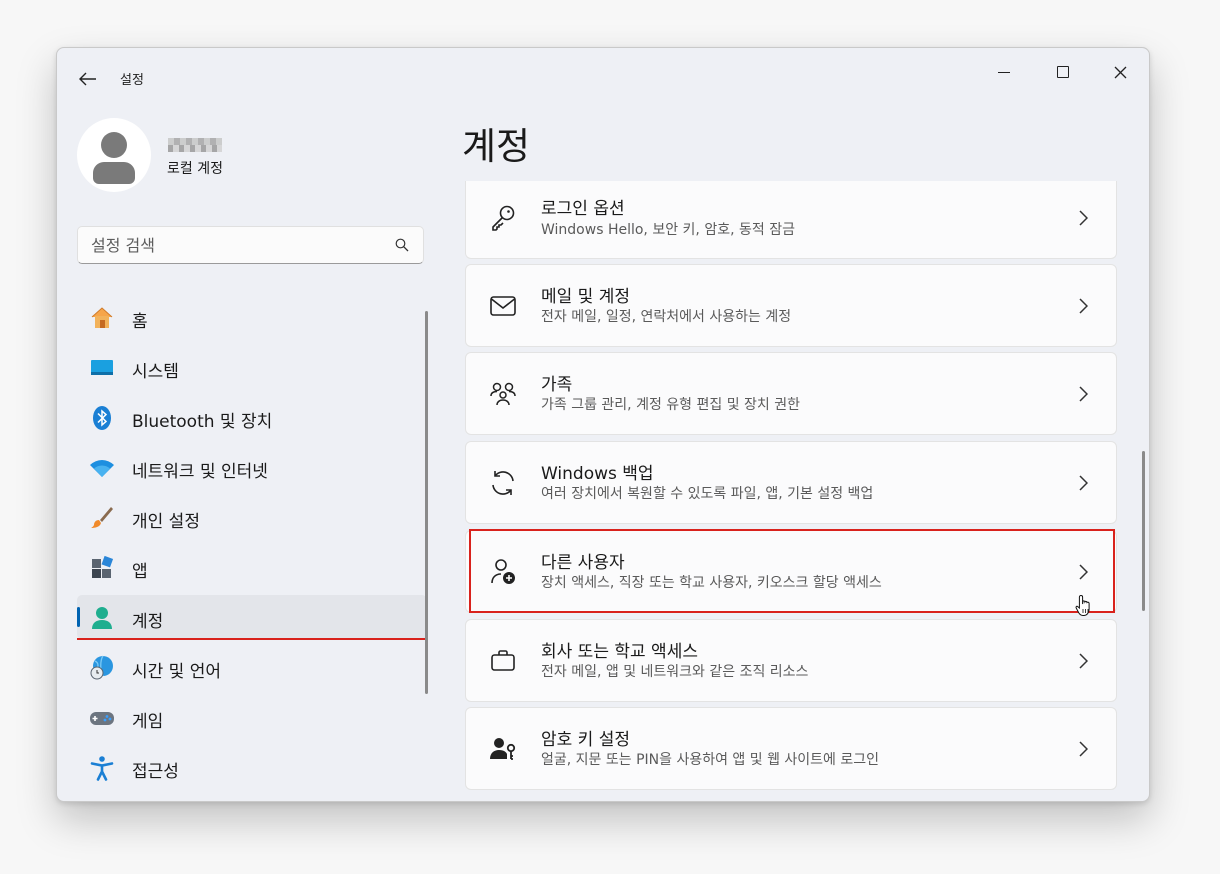 Image resolution: width=1220 pixels, height=874 pixels. What do you see at coordinates (102, 418) in the screenshot?
I see `bluetooth-icon` at bounding box center [102, 418].